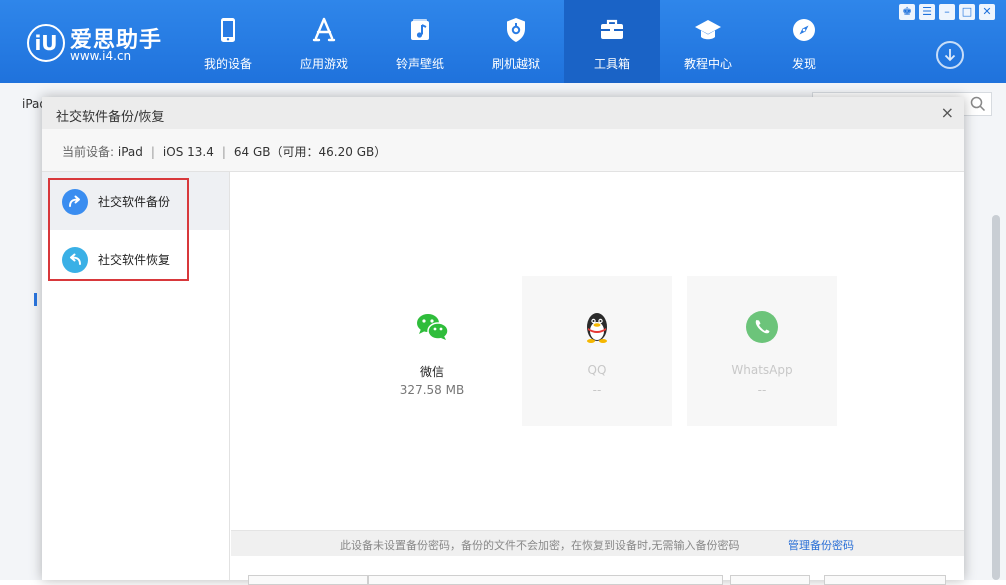 Image resolution: width=1006 pixels, height=585 pixels. What do you see at coordinates (597, 370) in the screenshot?
I see `app-name: QQ` at bounding box center [597, 370].